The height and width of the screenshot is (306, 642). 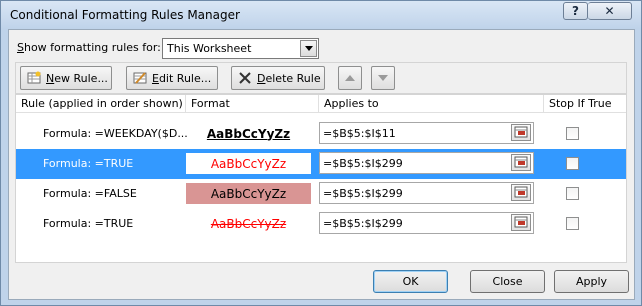 I want to click on move-up-button, so click(x=350, y=78).